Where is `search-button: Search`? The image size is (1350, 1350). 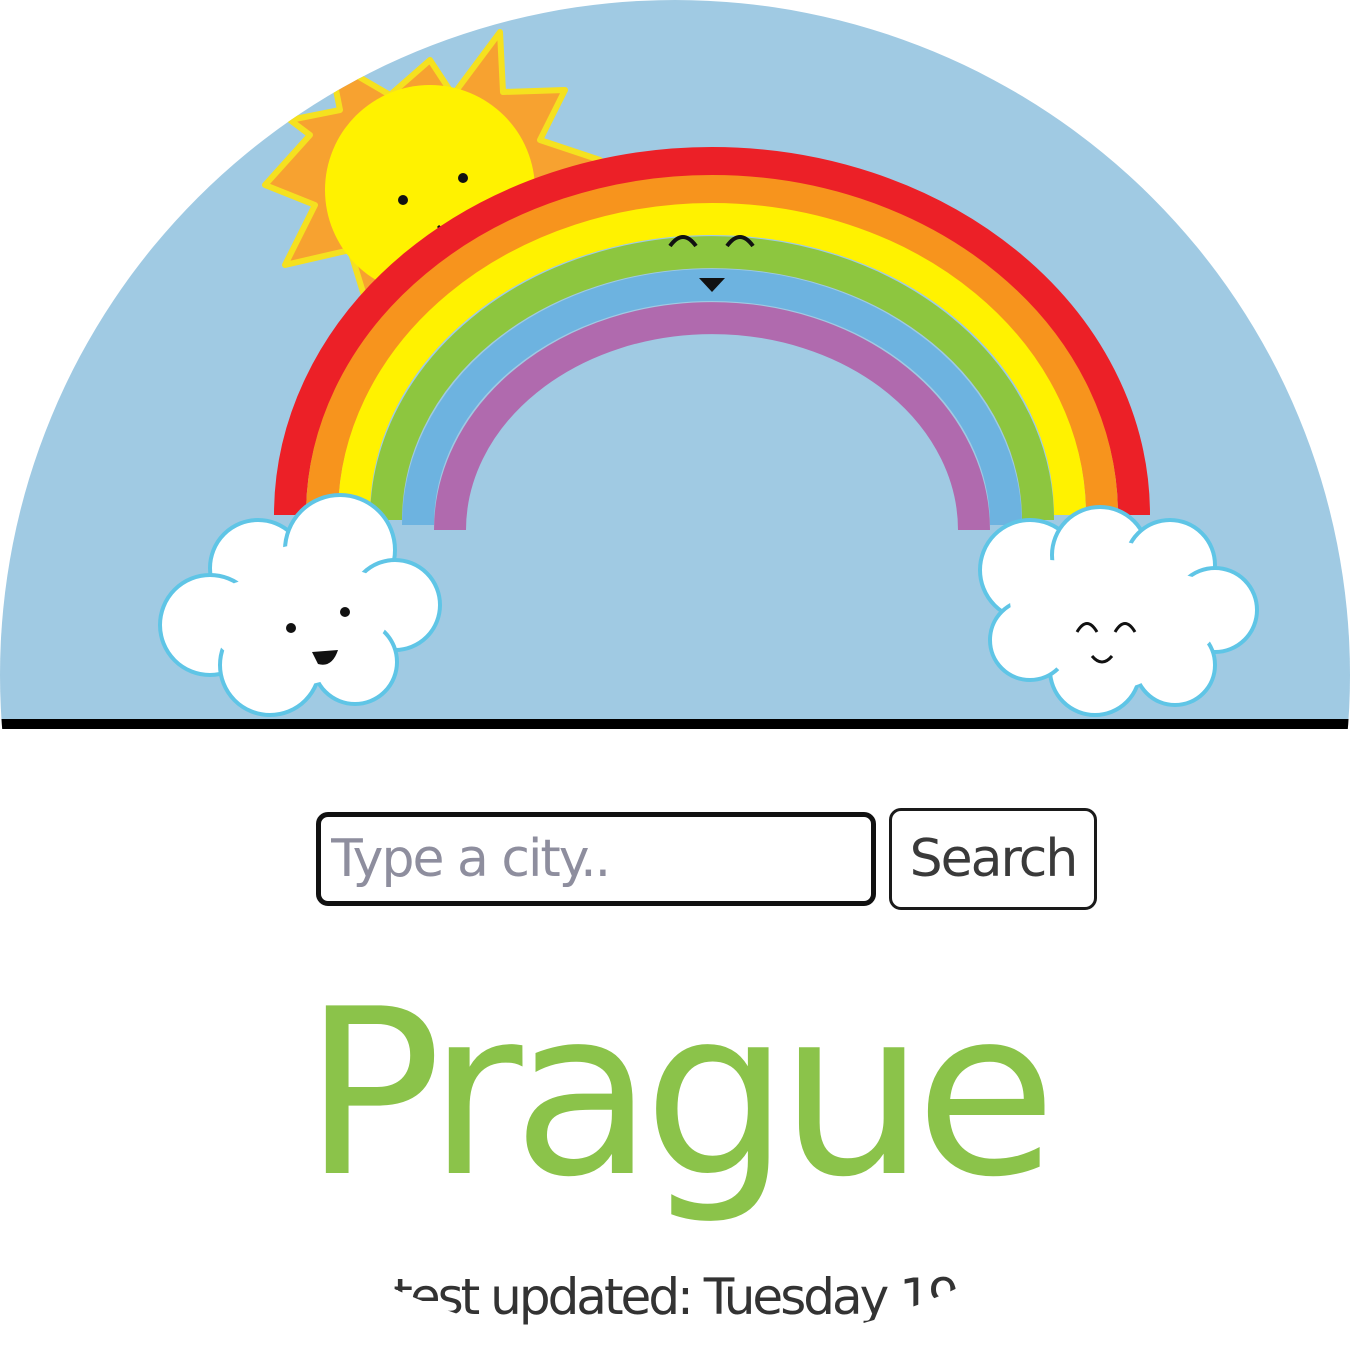 search-button: Search is located at coordinates (993, 859).